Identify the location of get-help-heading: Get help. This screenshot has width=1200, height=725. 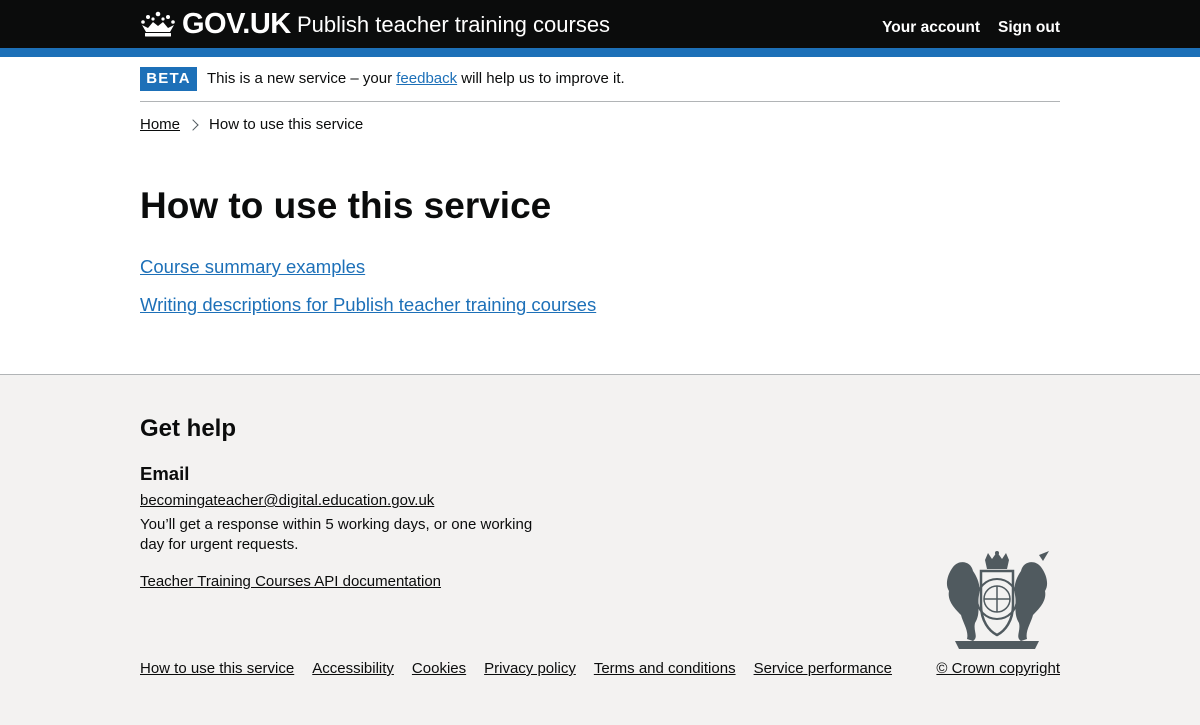
(188, 428).